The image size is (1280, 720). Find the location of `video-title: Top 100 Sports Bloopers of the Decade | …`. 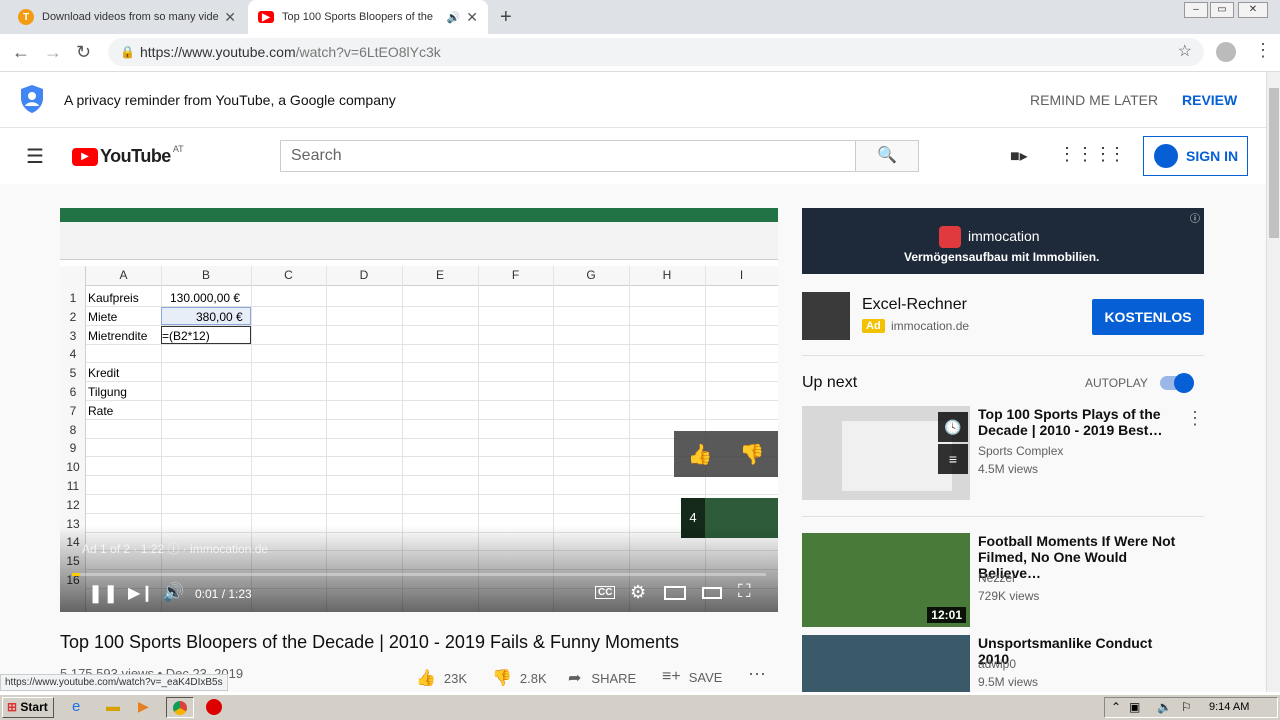

video-title: Top 100 Sports Bloopers of the Decade | … is located at coordinates (370, 642).